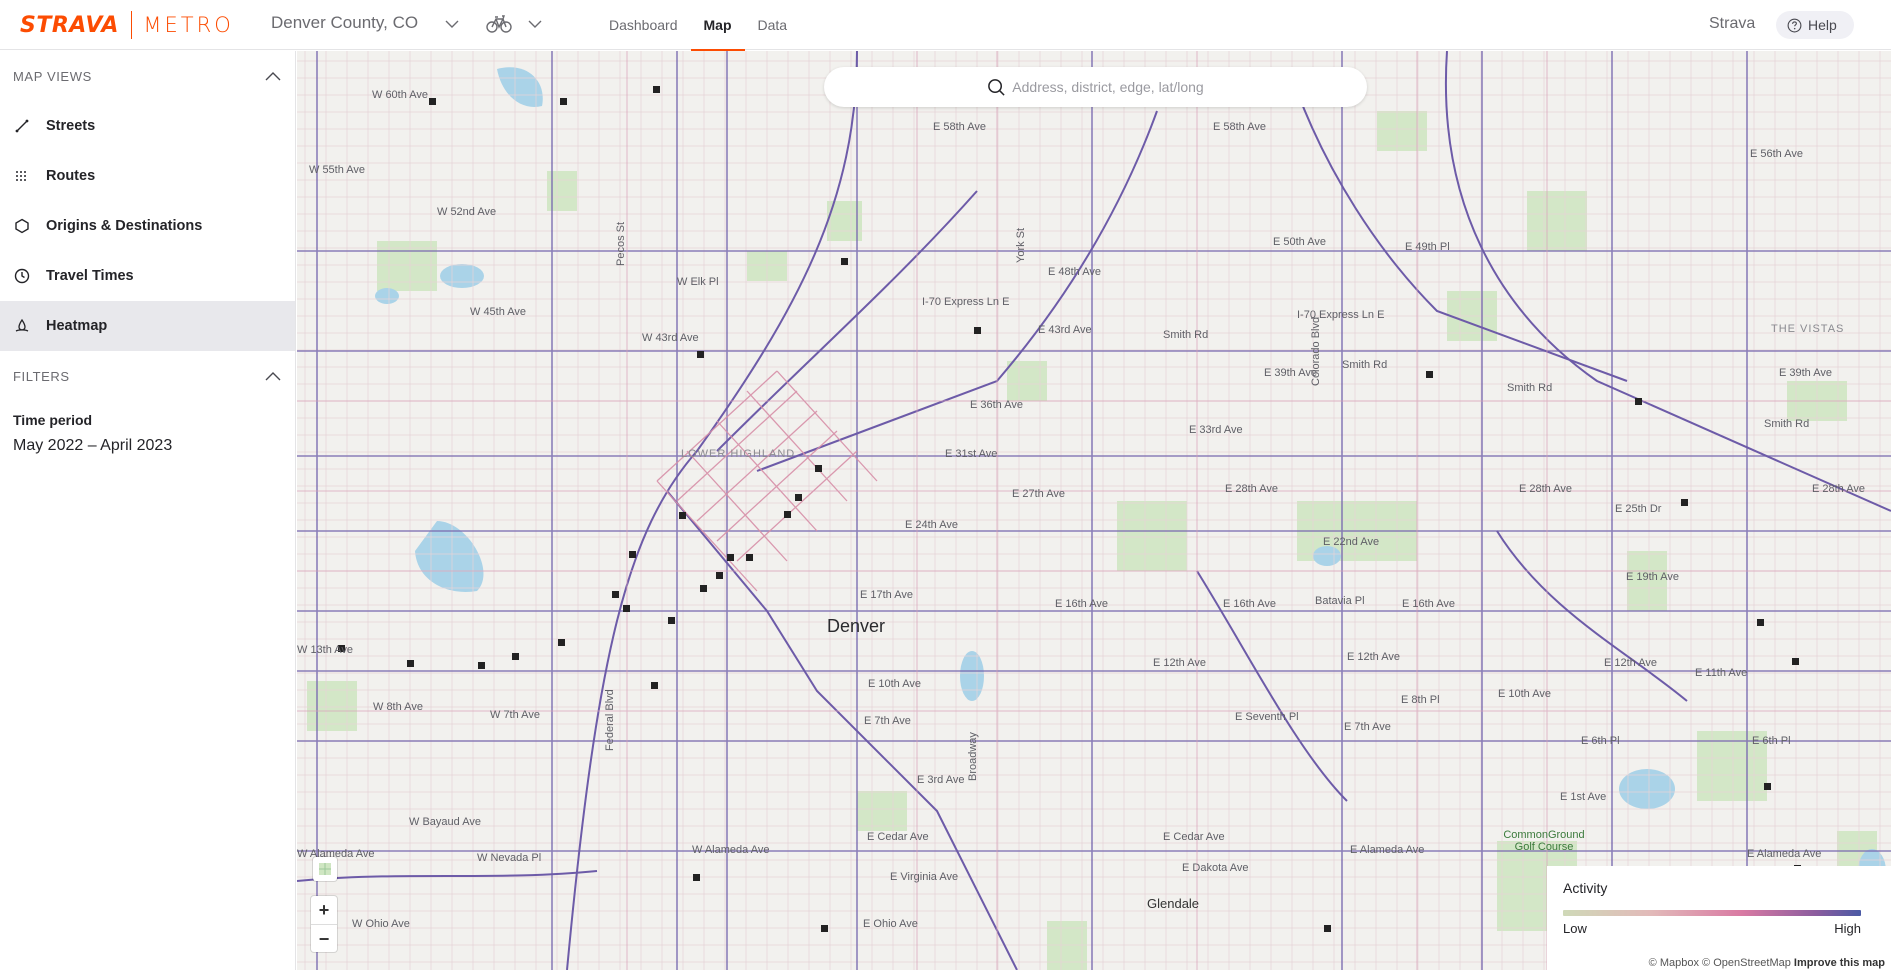  I want to click on sidebar-item-label: Travel Times, so click(90, 276).